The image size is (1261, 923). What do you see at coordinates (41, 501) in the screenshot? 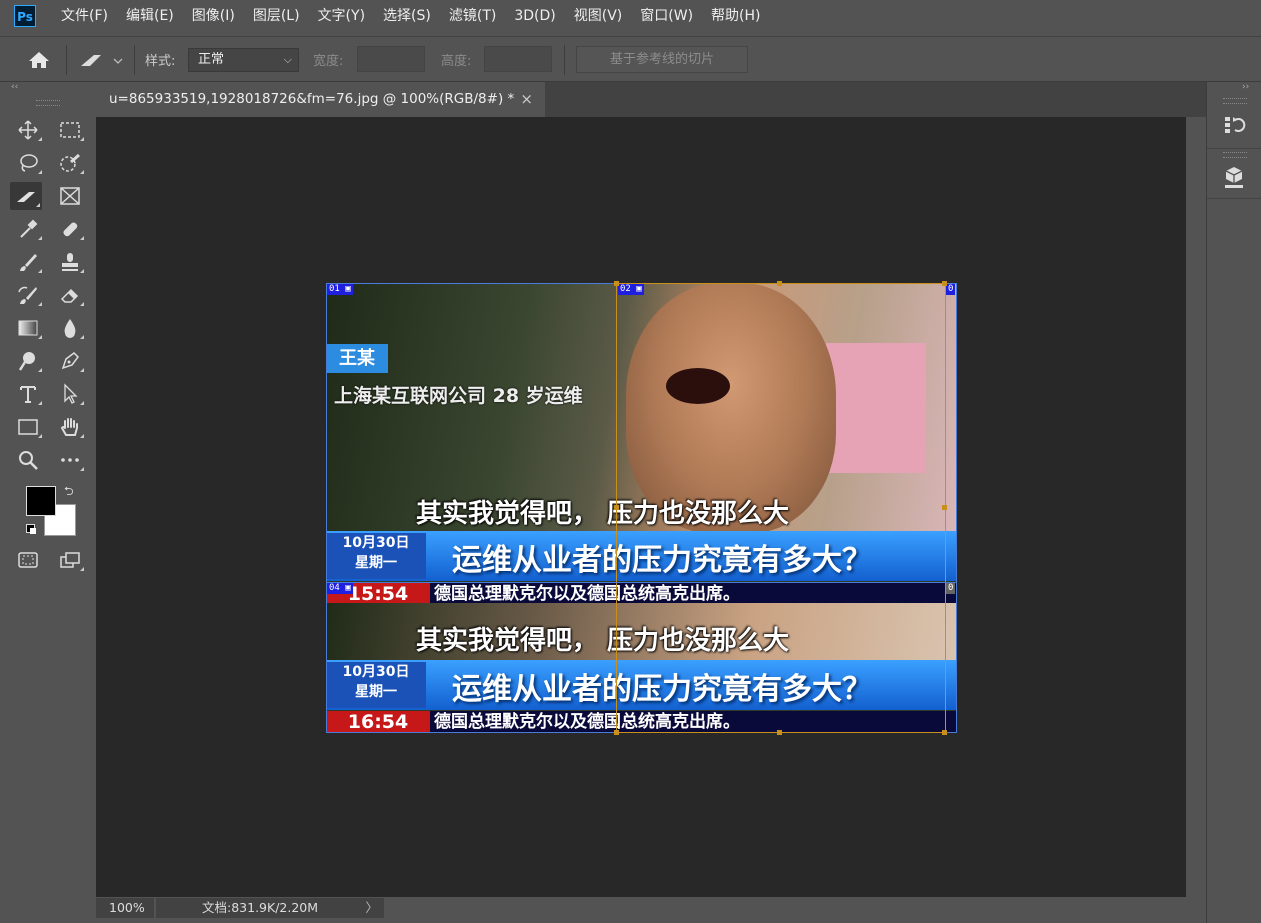
I see `foreground-color-swatch` at bounding box center [41, 501].